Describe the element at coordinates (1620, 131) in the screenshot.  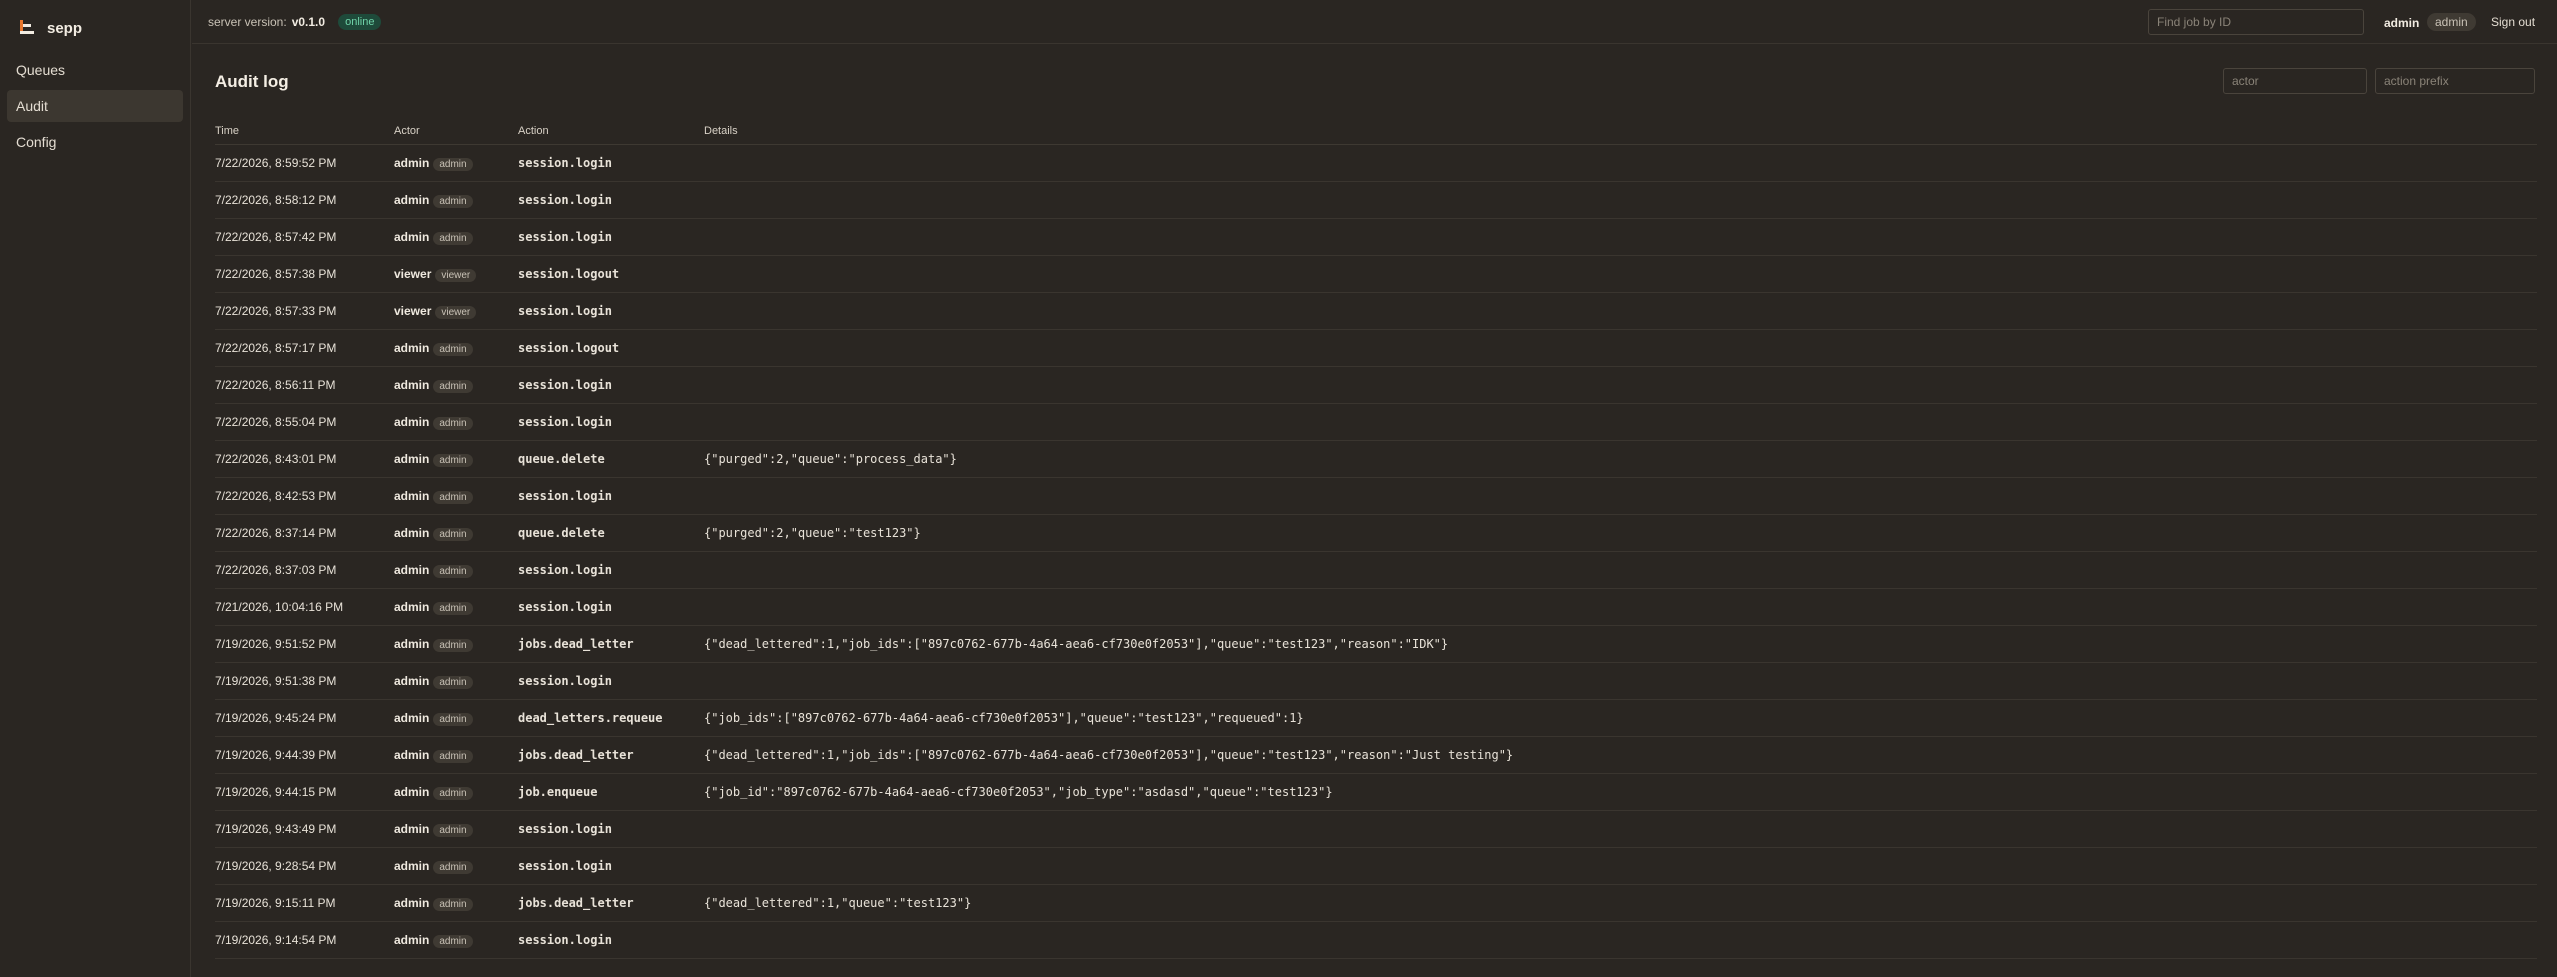
I see `column-header-details: Details` at that location.